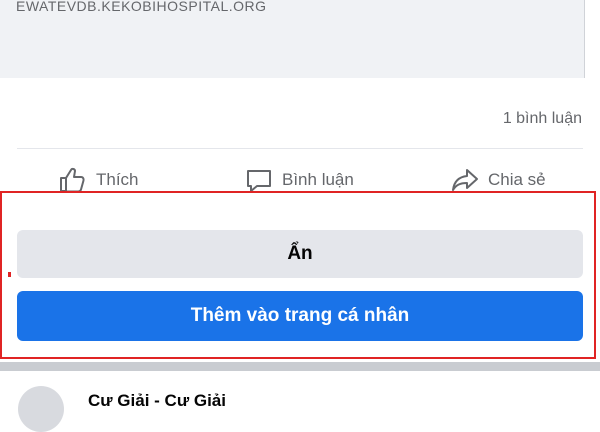 The width and height of the screenshot is (600, 432). Describe the element at coordinates (300, 148) in the screenshot. I see `action-divider` at that location.